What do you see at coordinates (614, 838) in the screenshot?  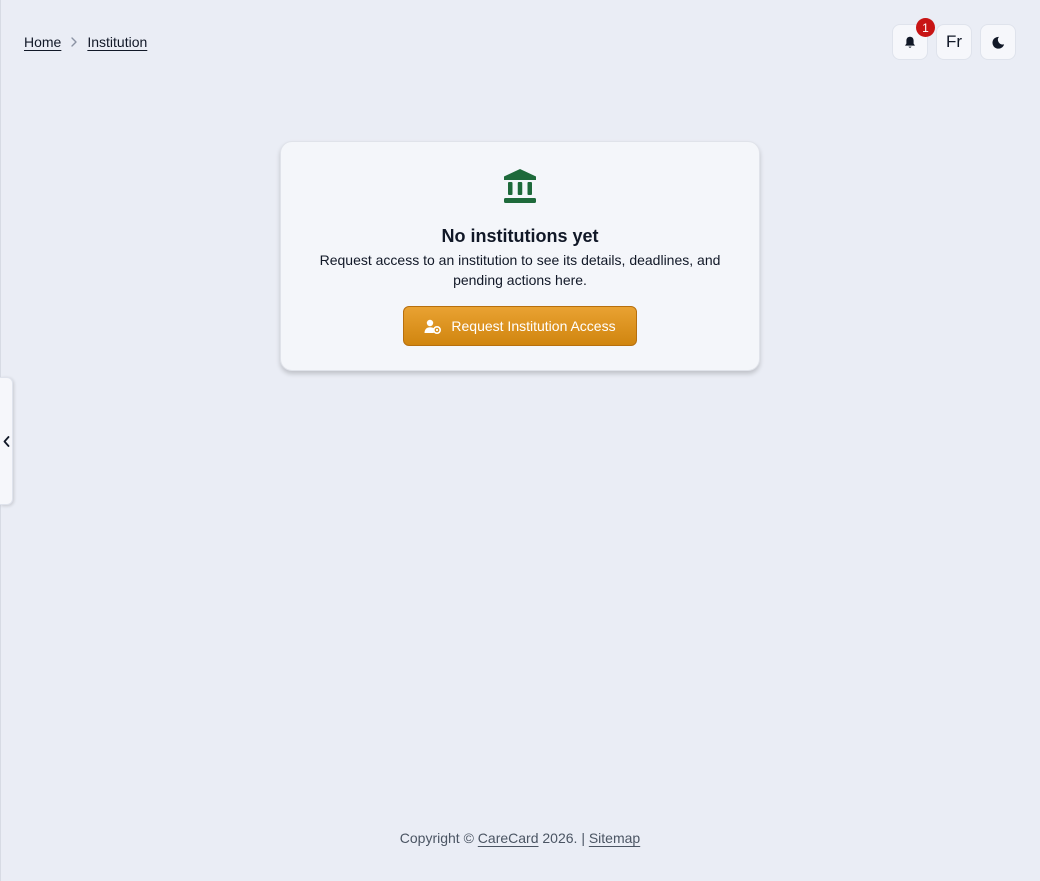 I see `sitemap-link: Sitemap` at bounding box center [614, 838].